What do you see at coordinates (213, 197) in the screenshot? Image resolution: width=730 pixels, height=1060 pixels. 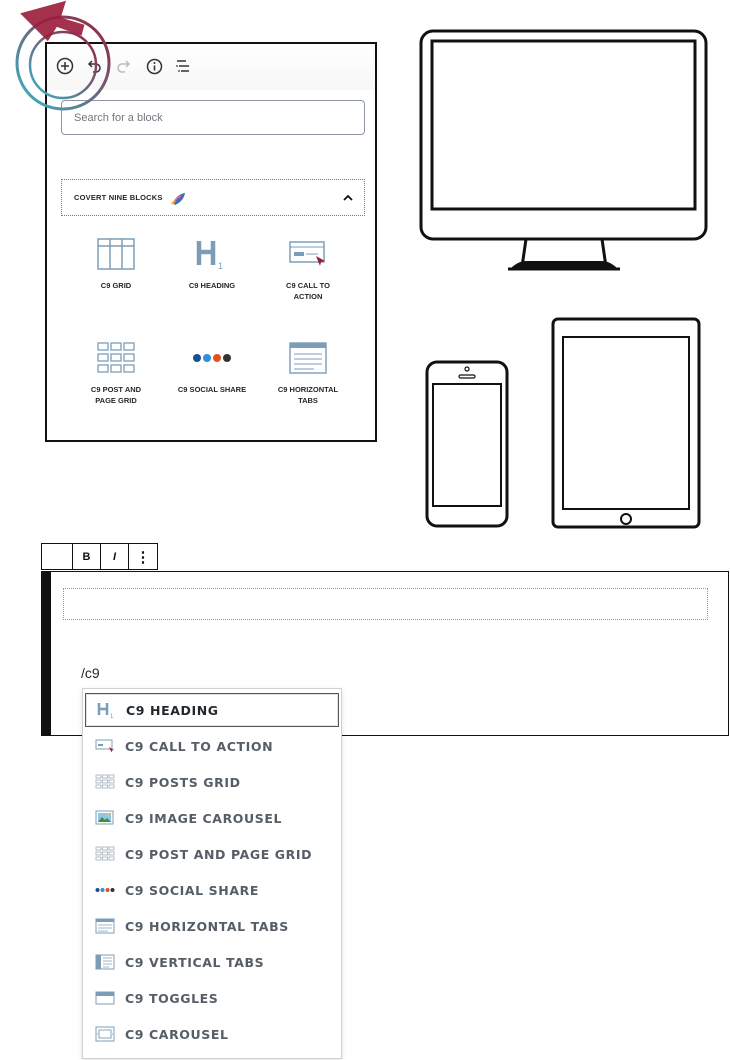 I see `category-panel-header: COVERT NINE BLOCKS` at bounding box center [213, 197].